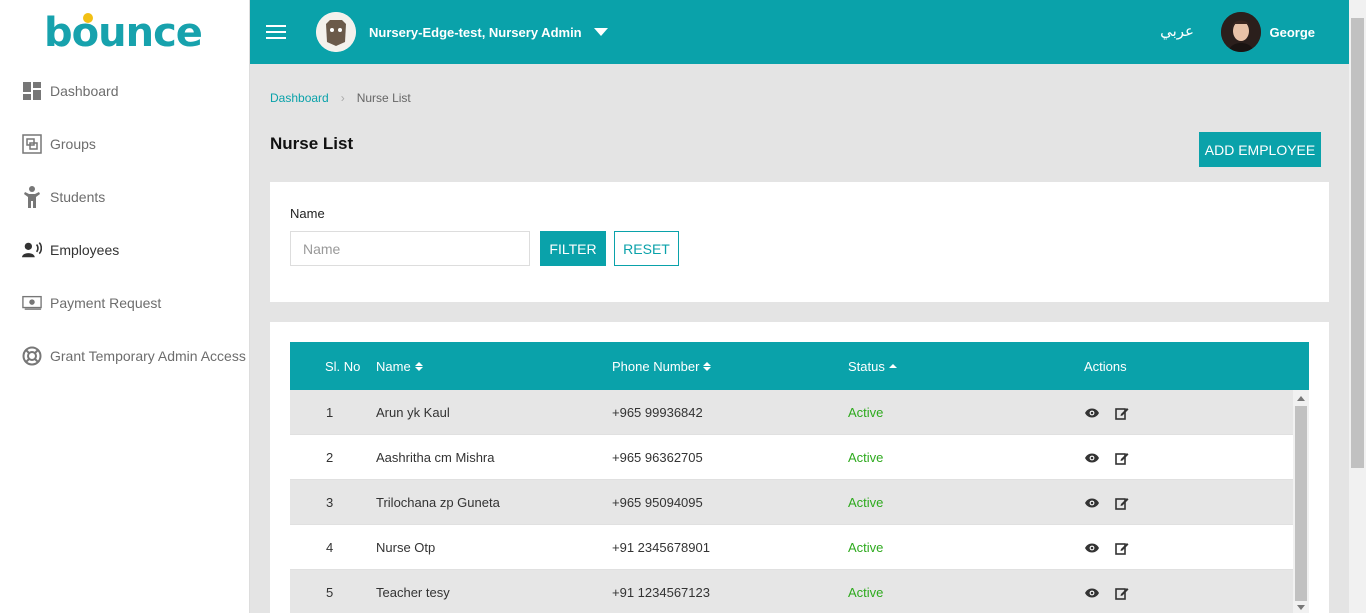  Describe the element at coordinates (32, 196) in the screenshot. I see `student-icon` at that location.